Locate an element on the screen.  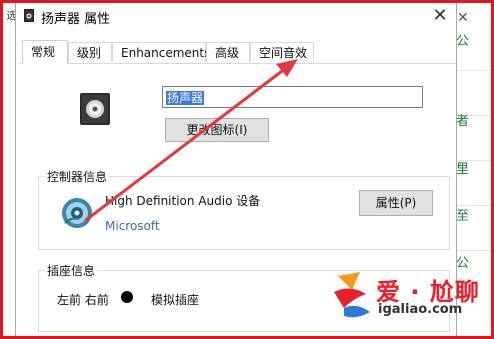
background-right-item: 者 is located at coordinates (463, 121).